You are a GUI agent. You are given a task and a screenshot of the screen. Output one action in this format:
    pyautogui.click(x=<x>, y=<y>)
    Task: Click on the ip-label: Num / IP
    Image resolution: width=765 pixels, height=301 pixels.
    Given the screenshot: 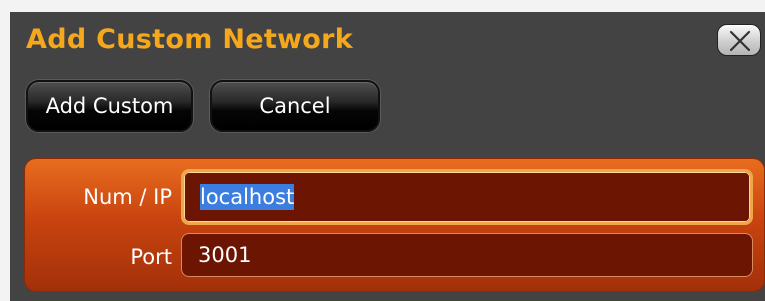 What is the action you would take?
    pyautogui.click(x=127, y=197)
    